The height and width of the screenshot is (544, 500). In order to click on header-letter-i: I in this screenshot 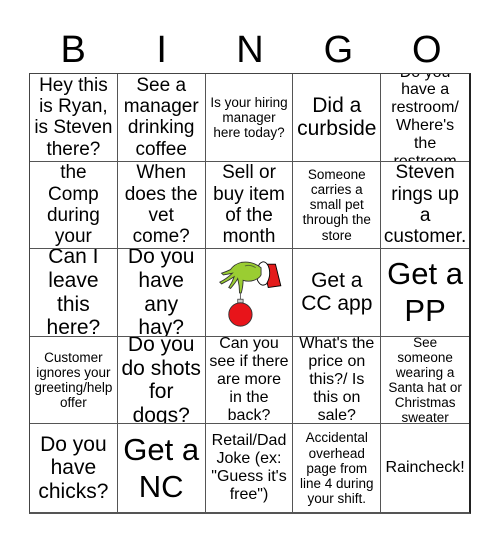, I will do `click(161, 50)`.